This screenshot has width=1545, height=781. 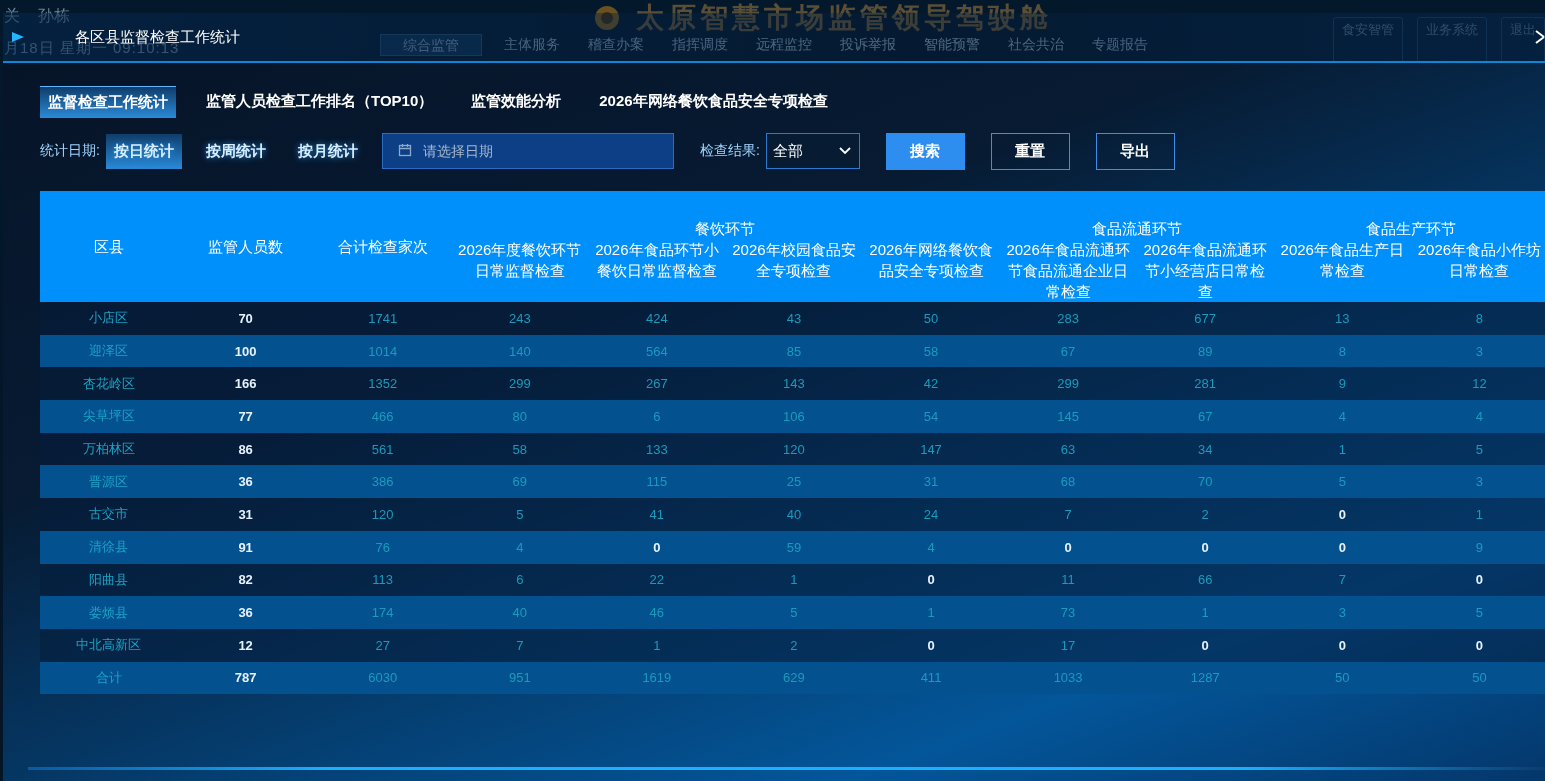 I want to click on nav-tab: 智能预警, so click(x=952, y=45).